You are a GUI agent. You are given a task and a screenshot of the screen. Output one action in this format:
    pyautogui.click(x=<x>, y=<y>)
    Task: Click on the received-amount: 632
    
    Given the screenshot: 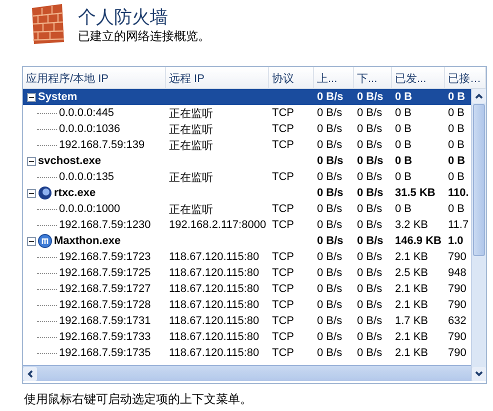 What is the action you would take?
    pyautogui.click(x=457, y=321)
    